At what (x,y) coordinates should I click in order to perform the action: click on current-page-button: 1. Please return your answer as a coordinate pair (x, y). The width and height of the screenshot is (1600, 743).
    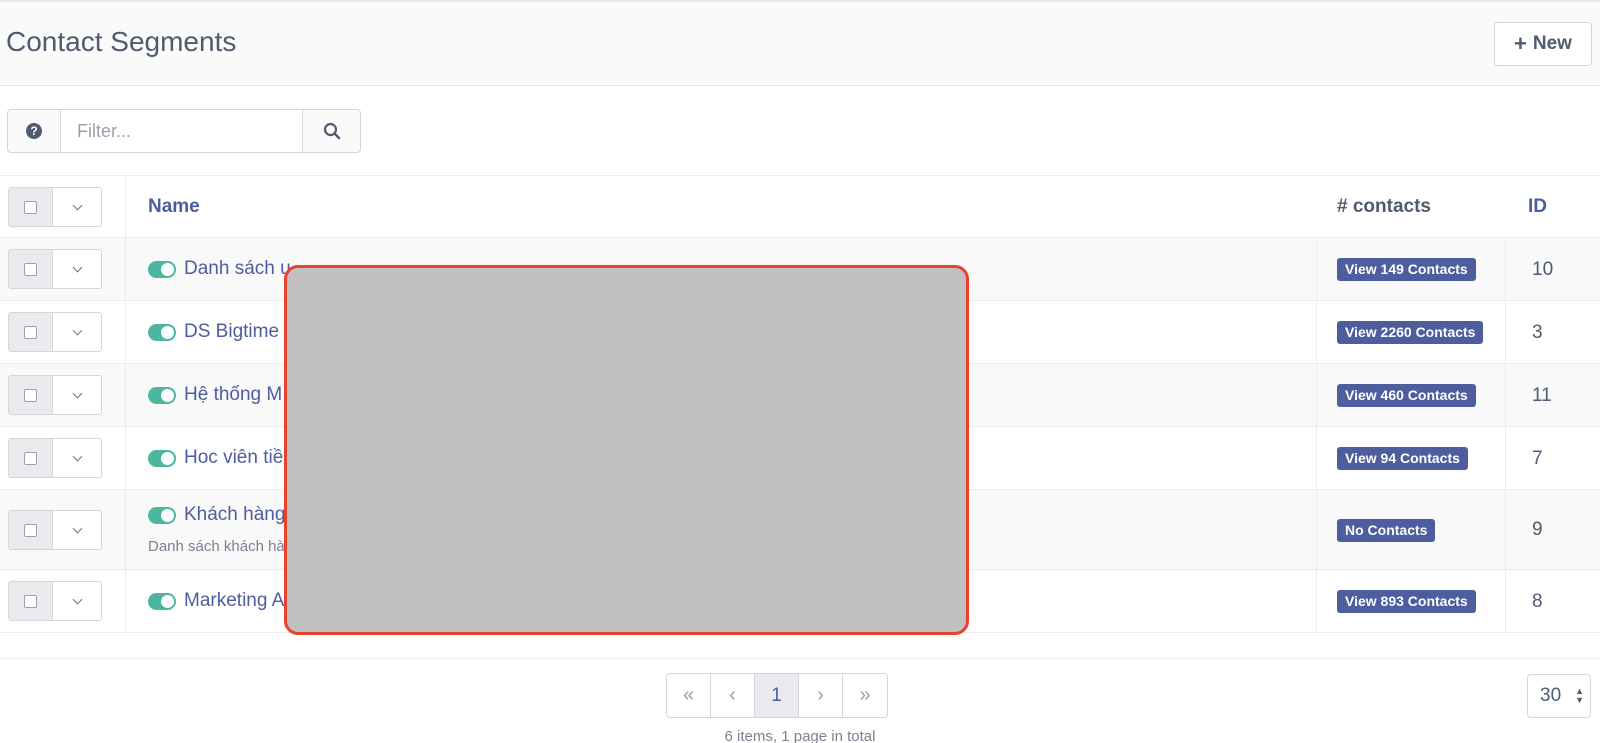
    Looking at the image, I should click on (777, 695).